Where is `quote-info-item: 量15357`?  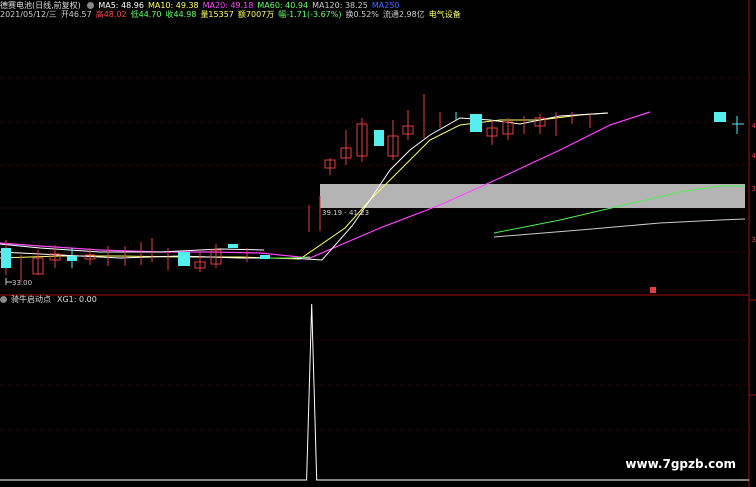
quote-info-item: 量15357 is located at coordinates (217, 14).